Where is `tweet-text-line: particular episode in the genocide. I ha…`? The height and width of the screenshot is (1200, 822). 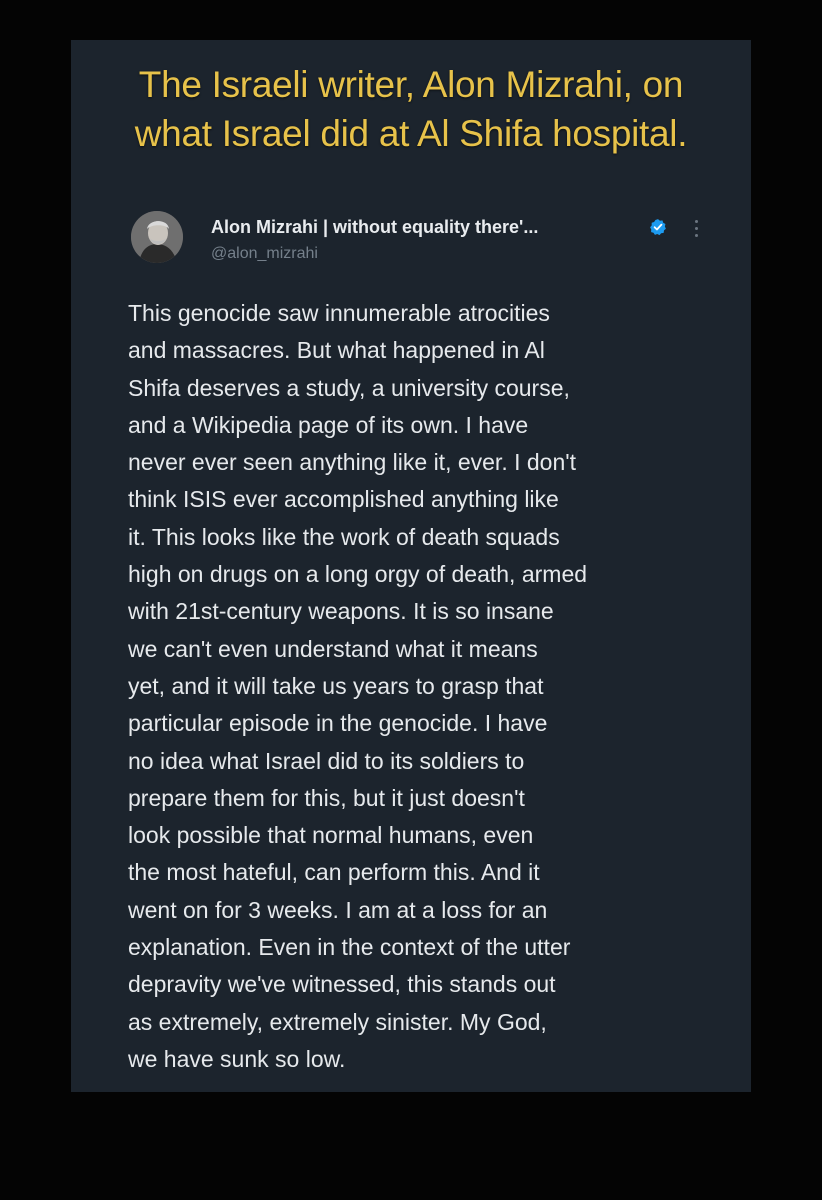
tweet-text-line: particular episode in the genocide. I ha… is located at coordinates (338, 723).